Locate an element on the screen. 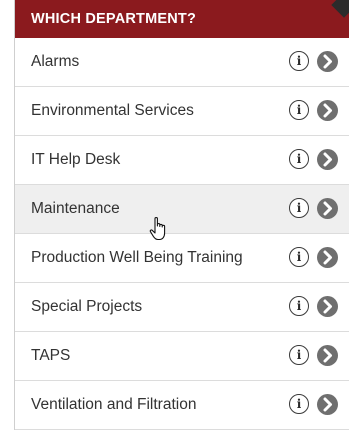 This screenshot has width=349, height=430. department-label: Maintenance is located at coordinates (75, 208).